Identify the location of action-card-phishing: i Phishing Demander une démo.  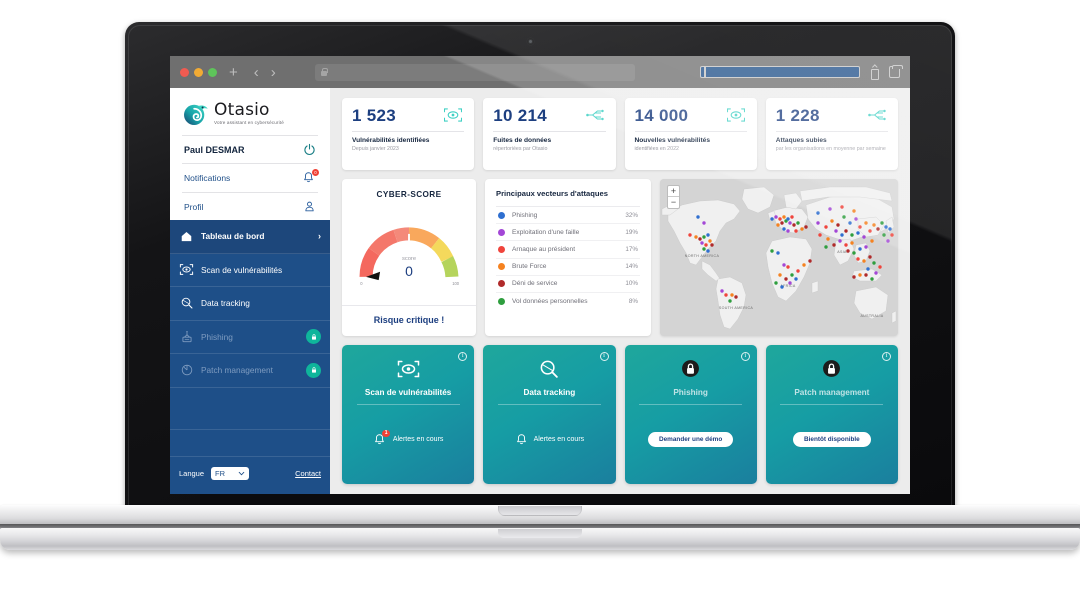
(690, 414).